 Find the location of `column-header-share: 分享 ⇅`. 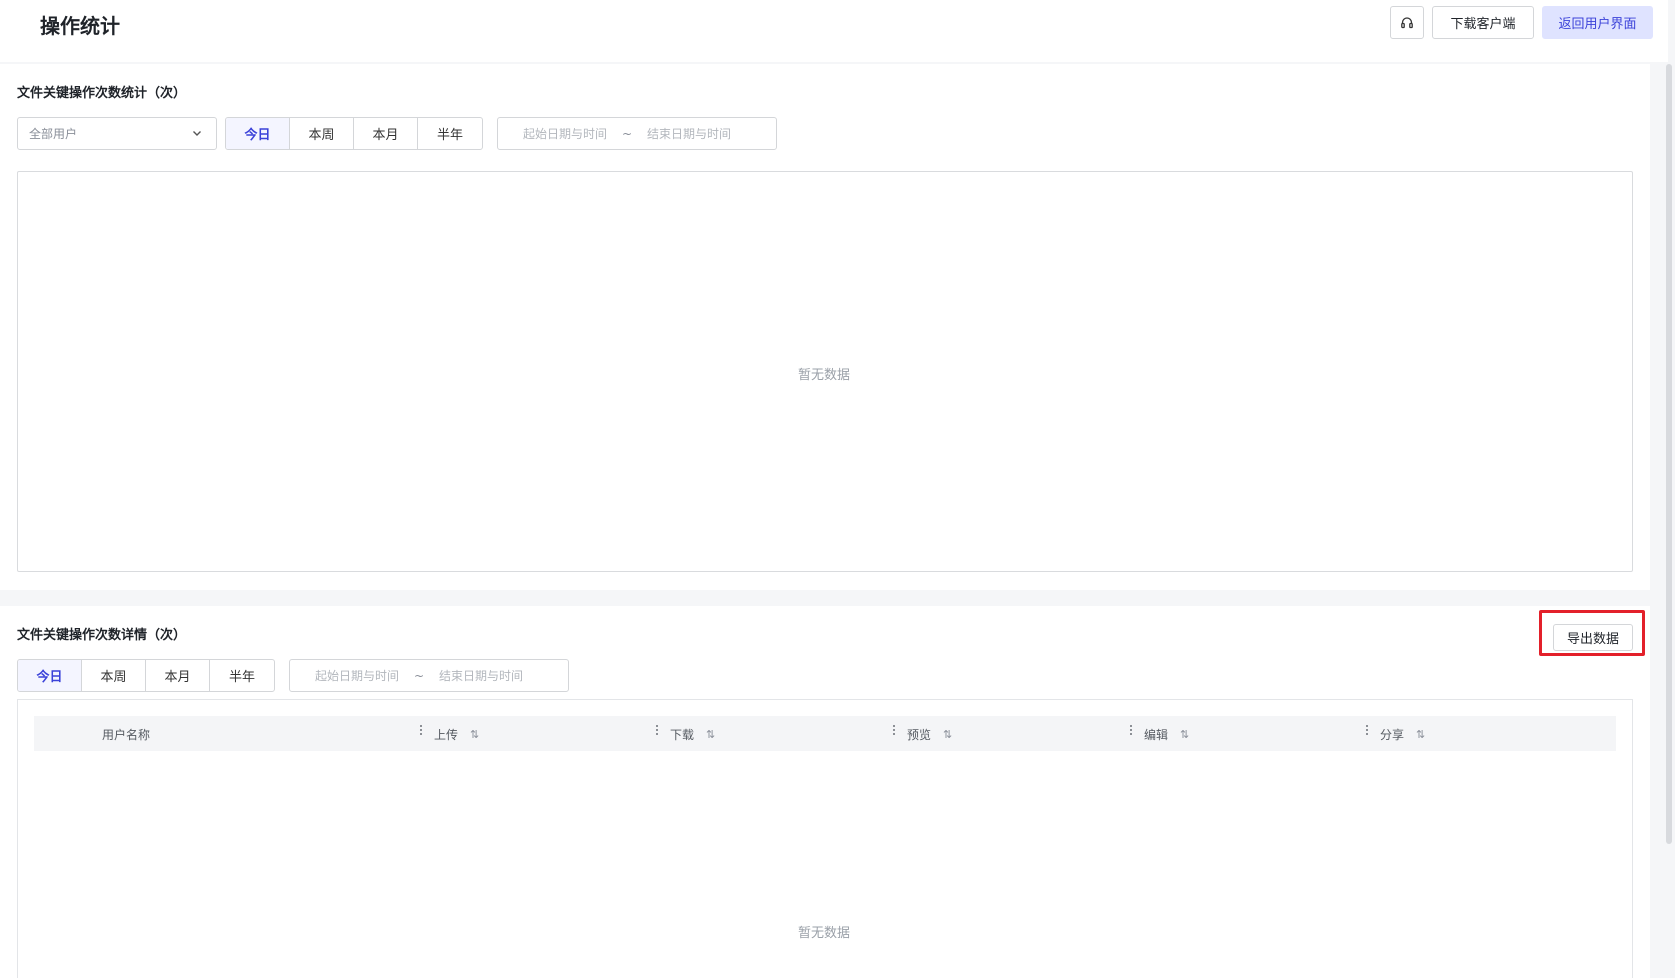

column-header-share: 分享 ⇅ is located at coordinates (1402, 734).